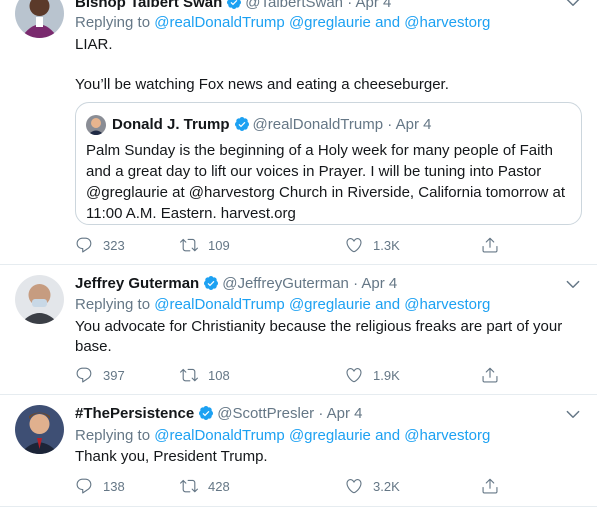 This screenshot has width=597, height=510. I want to click on reply-count: 397, so click(114, 375).